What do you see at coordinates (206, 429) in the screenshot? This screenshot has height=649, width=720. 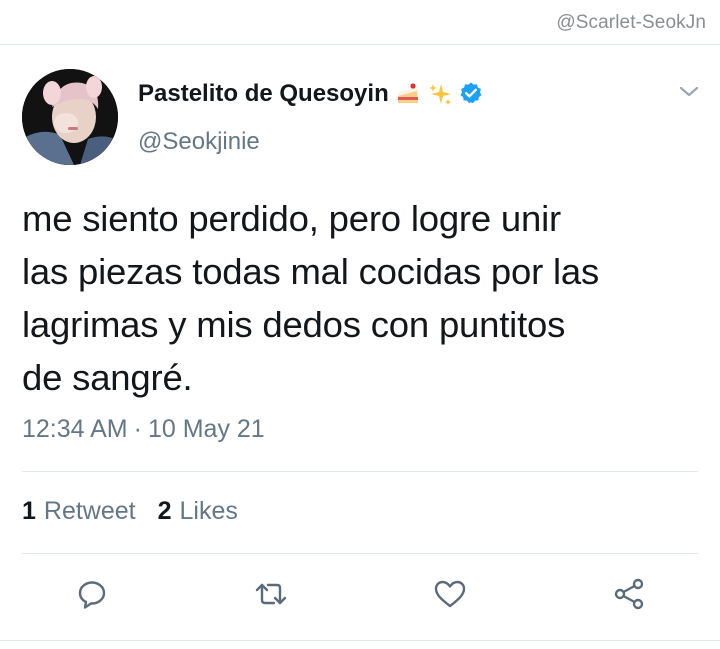 I see `tweet-date: 10 May 21` at bounding box center [206, 429].